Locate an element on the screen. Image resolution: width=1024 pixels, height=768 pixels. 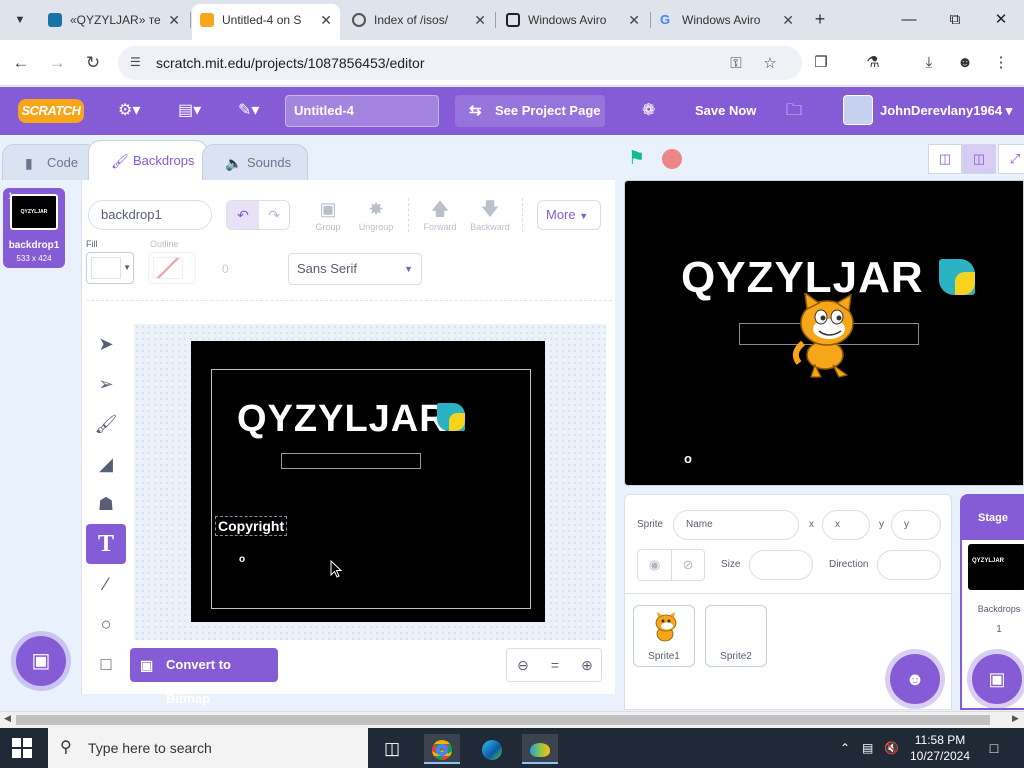
browser-tab-windows-aviro-2: G Windows Aviro ✕ is located at coordinates (727, 20).